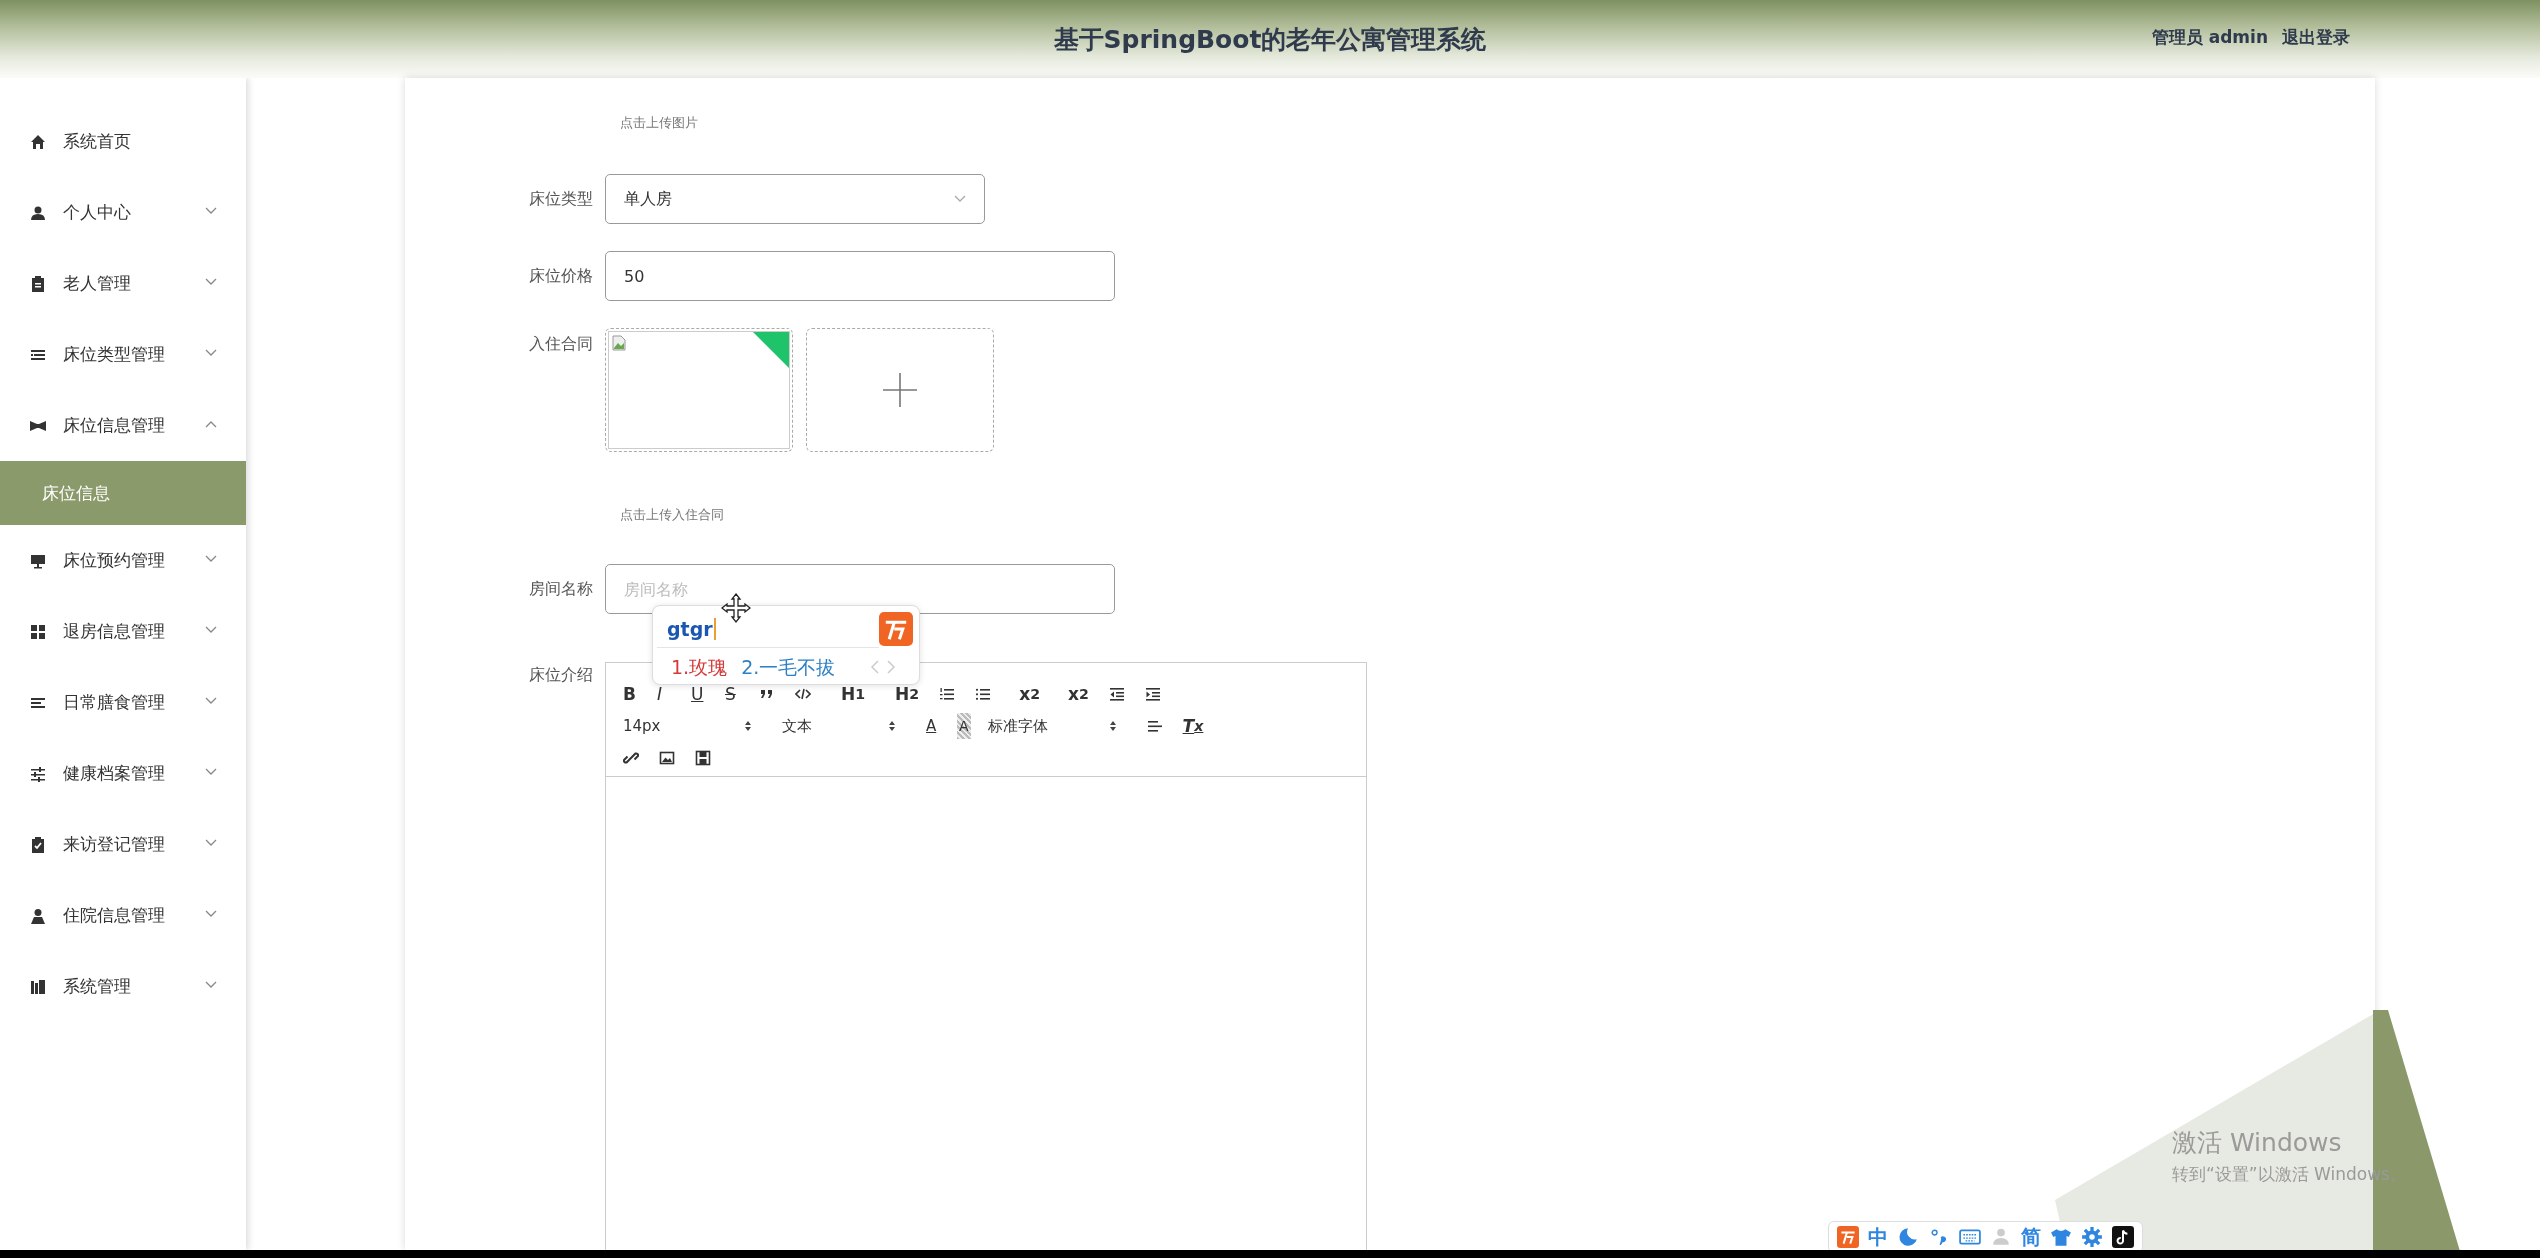 The width and height of the screenshot is (2540, 1258). Describe the element at coordinates (960, 199) in the screenshot. I see `chevron-down-icon` at that location.